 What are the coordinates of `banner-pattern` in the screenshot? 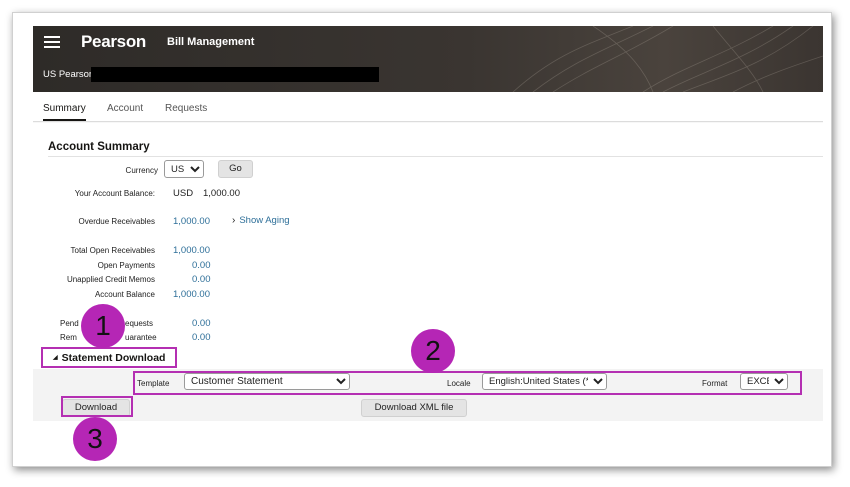 It's located at (667, 59).